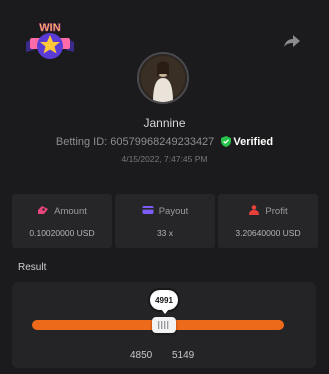 This screenshot has width=329, height=374. What do you see at coordinates (164, 159) in the screenshot?
I see `bet-timestamp: 4/15/2022, 7:47:45 PM` at bounding box center [164, 159].